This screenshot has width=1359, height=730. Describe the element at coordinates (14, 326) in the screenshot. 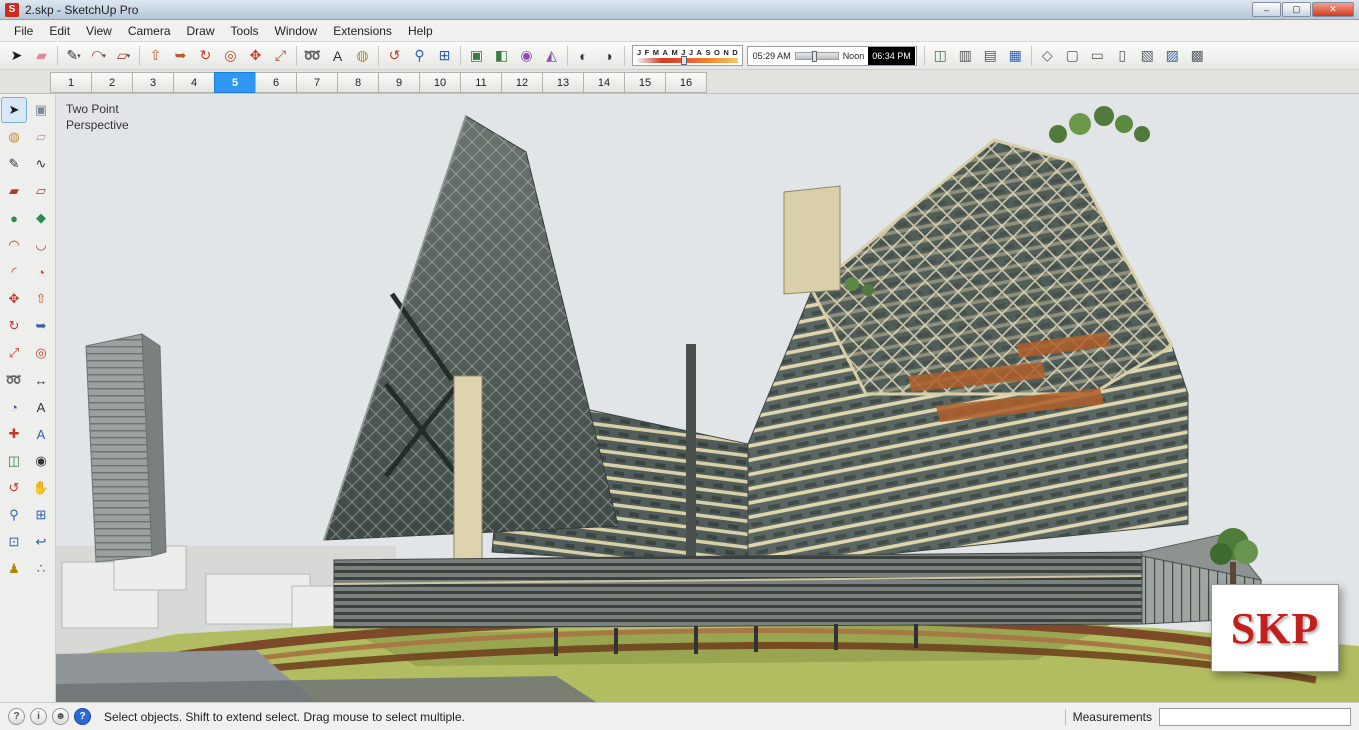

I see `rotate-tool: ↻` at that location.